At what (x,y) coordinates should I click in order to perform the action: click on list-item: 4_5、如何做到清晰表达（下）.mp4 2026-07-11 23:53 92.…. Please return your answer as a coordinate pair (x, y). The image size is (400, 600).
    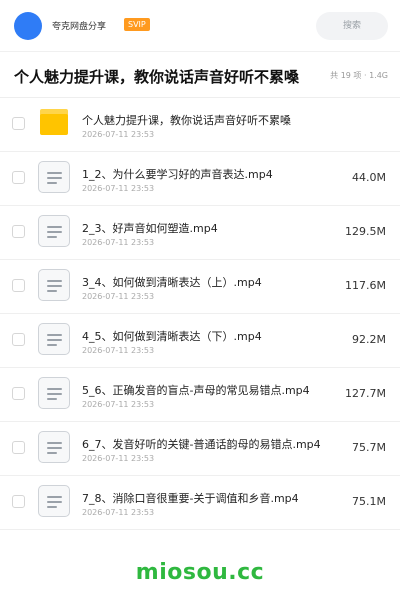
    Looking at the image, I should click on (200, 341).